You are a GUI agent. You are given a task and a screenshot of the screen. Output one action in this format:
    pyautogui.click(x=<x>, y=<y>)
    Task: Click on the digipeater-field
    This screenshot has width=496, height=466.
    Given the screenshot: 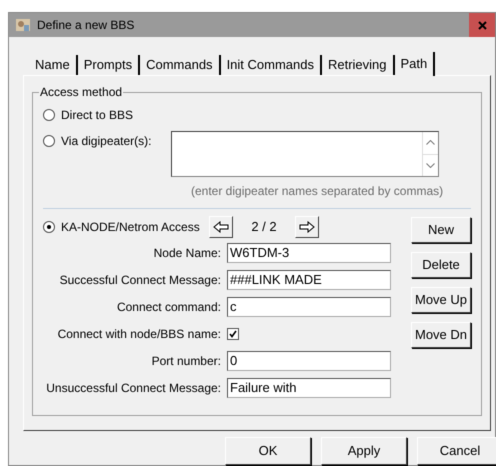 What is the action you would take?
    pyautogui.click(x=305, y=153)
    